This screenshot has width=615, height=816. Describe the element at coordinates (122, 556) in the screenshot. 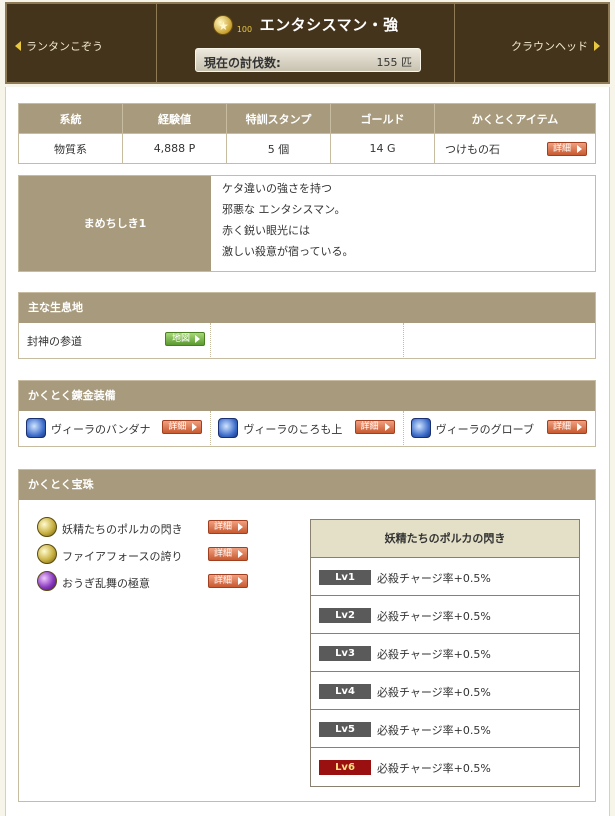

I see `jewel-name: ファイアフォースの誇り` at that location.